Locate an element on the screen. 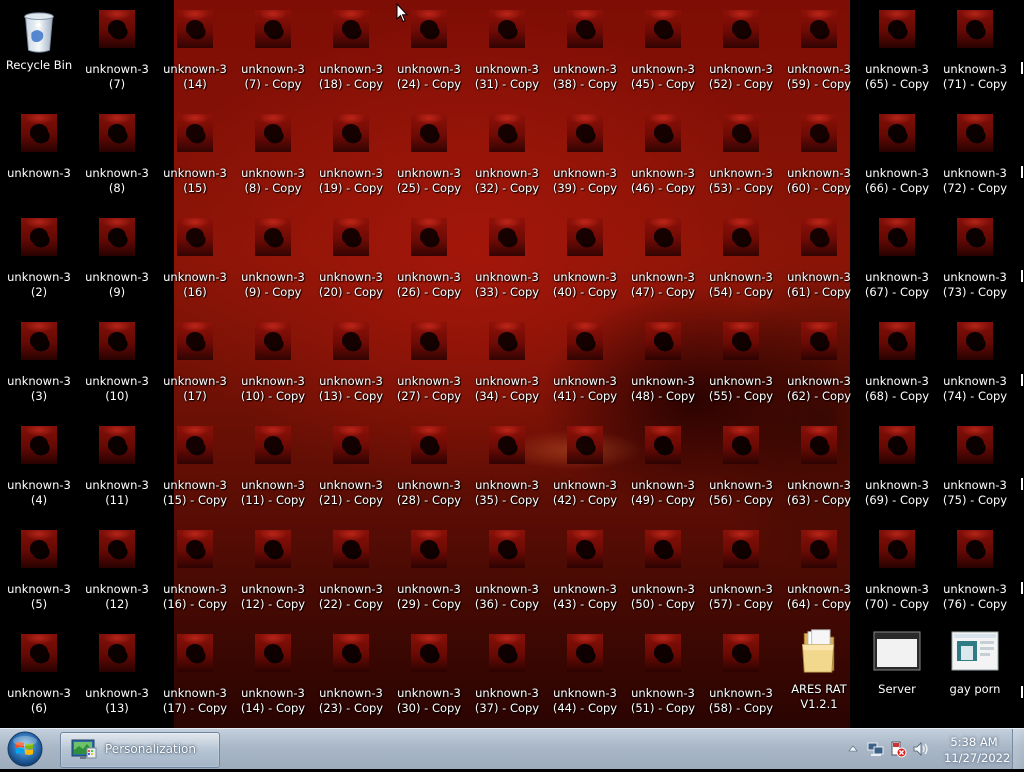 The width and height of the screenshot is (1024, 772). desktop-icon: unknown-3 (31) - Copy is located at coordinates (507, 54).